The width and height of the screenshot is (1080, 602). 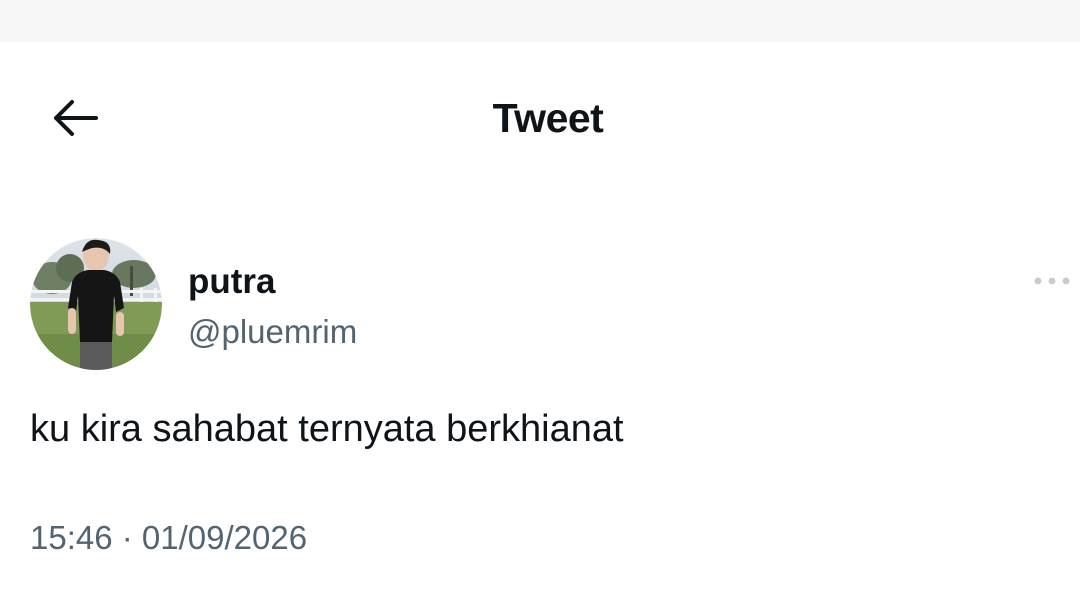 What do you see at coordinates (327, 429) in the screenshot?
I see `tweet-text: ku kira sahabat ternyata berkhianat` at bounding box center [327, 429].